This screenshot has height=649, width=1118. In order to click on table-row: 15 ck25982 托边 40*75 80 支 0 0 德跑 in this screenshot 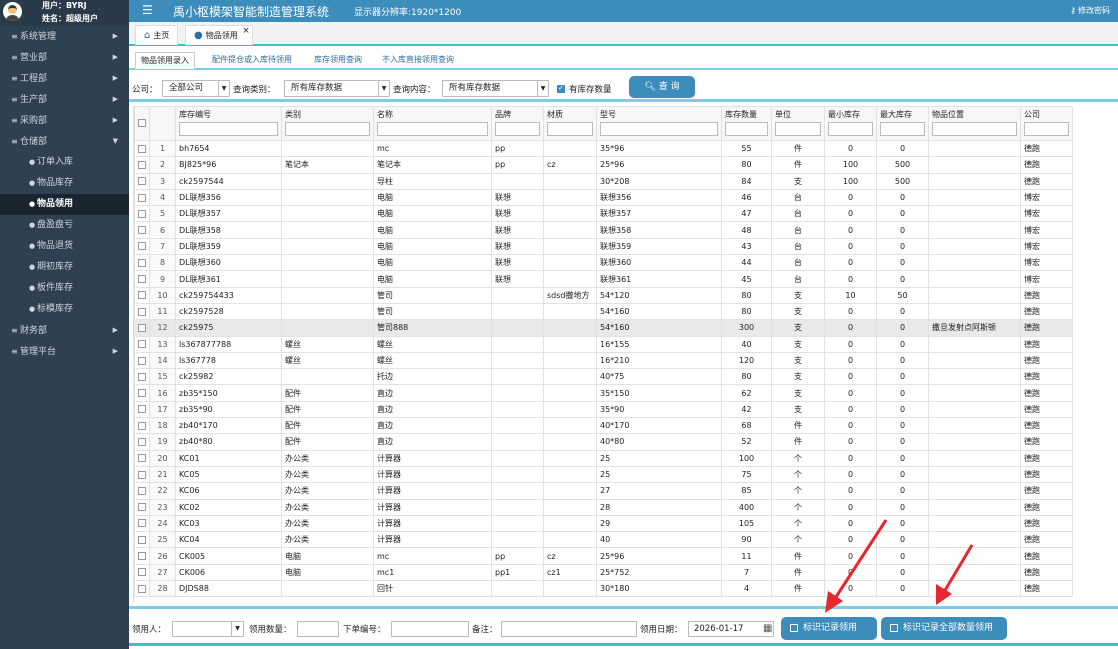, I will do `click(603, 377)`.